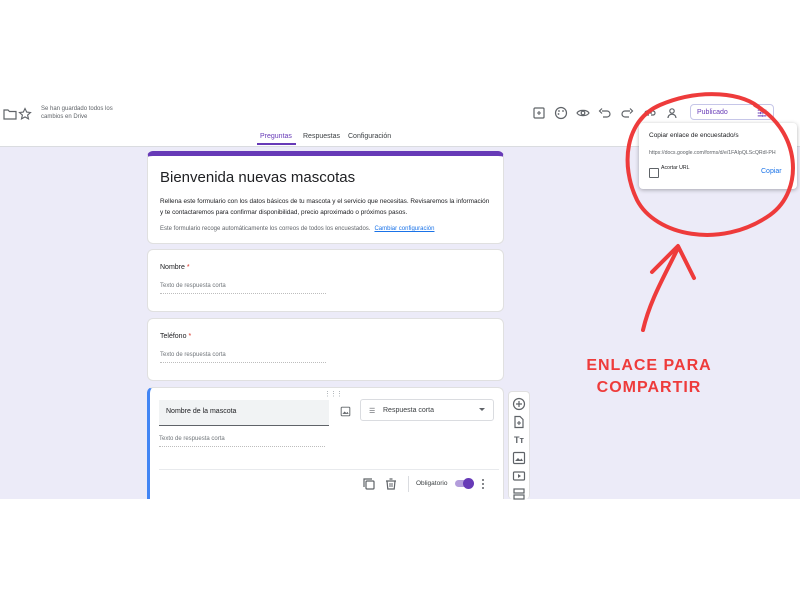 This screenshot has width=800, height=600. What do you see at coordinates (539, 113) in the screenshot?
I see `addon-icon` at bounding box center [539, 113].